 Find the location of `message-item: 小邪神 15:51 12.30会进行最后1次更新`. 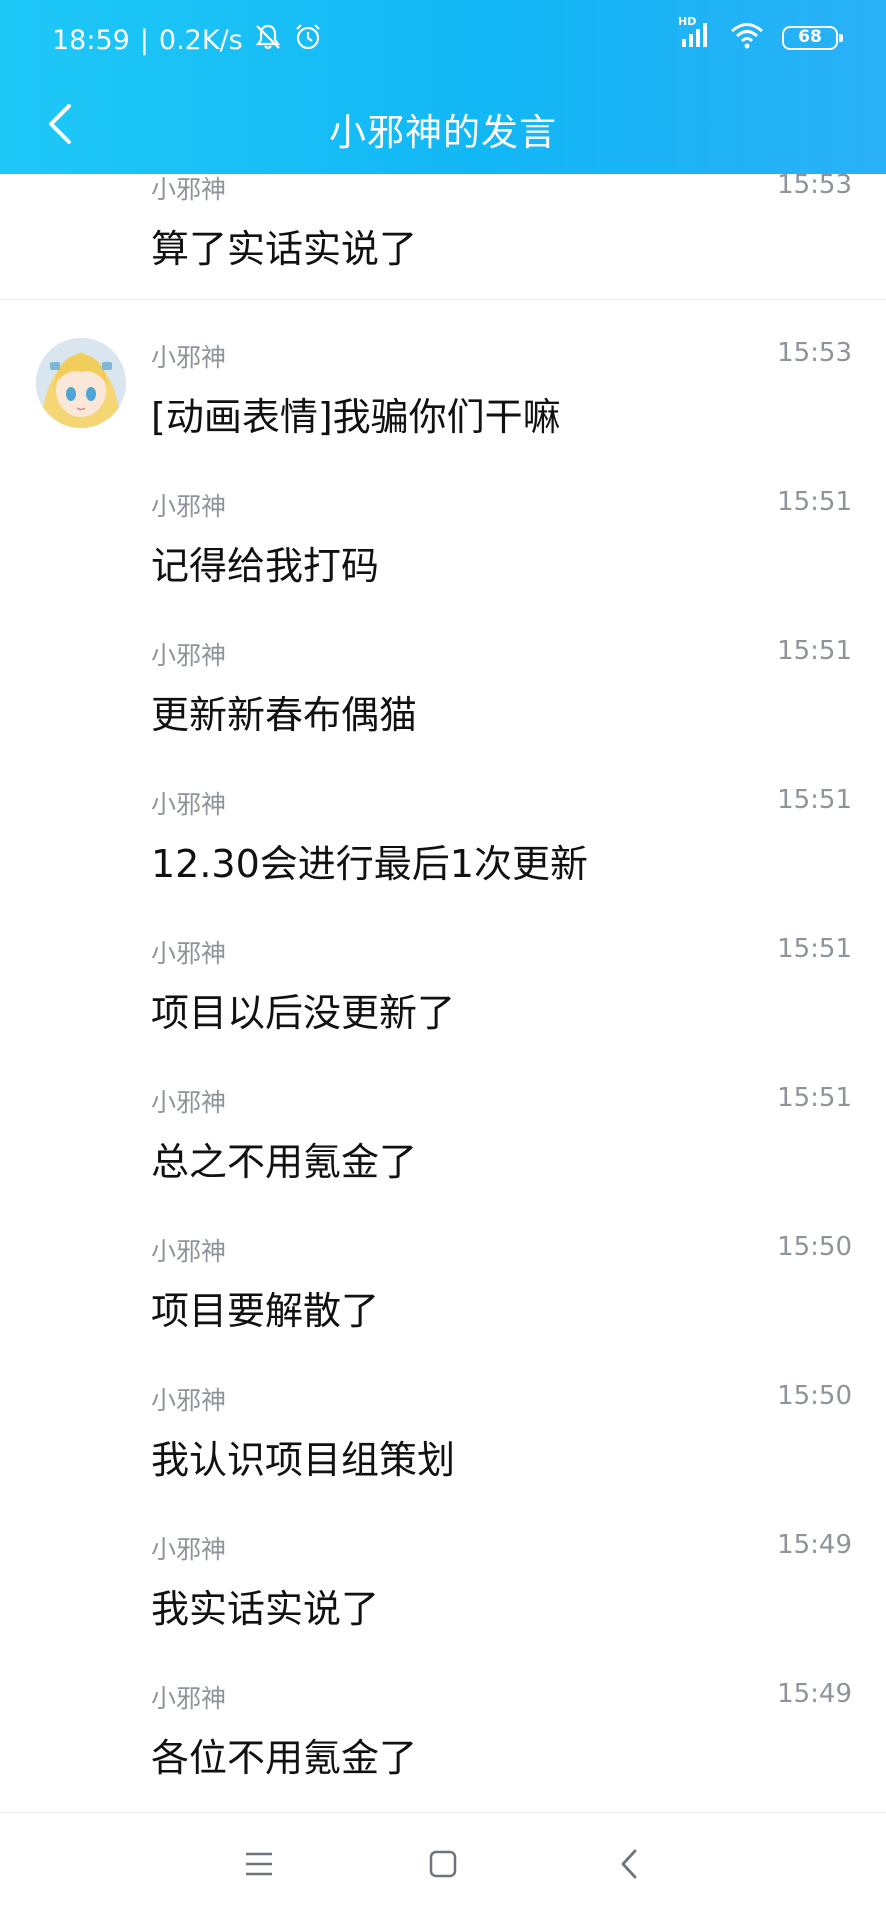

message-item: 小邪神 15:51 12.30会进行最后1次更新 is located at coordinates (443, 859).